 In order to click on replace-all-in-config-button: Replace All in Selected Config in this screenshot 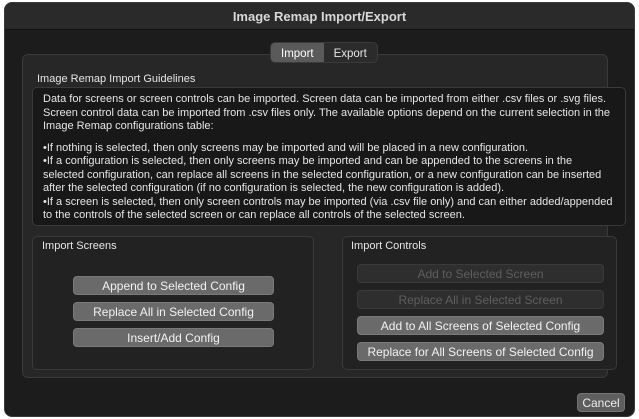, I will do `click(173, 311)`.